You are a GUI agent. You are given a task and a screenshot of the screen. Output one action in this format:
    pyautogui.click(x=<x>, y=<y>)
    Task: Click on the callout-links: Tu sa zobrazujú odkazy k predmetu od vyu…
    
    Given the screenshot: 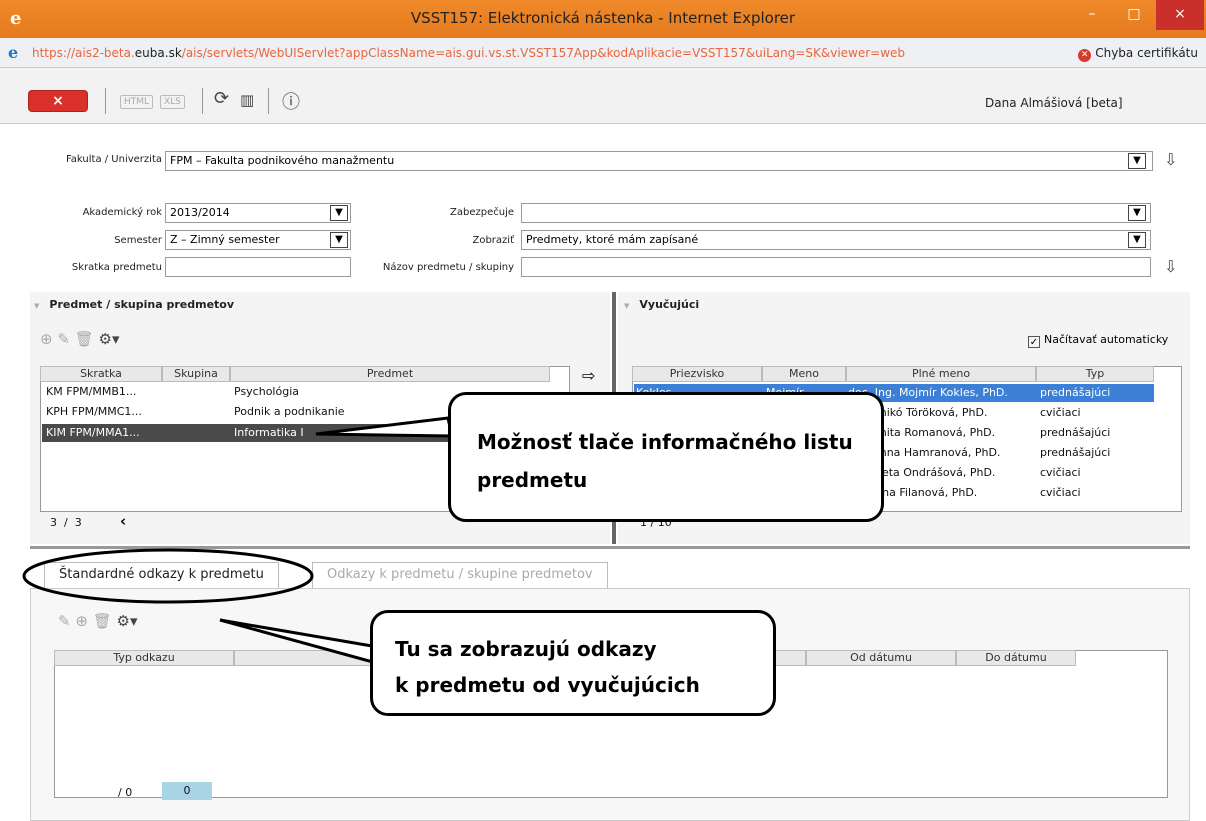 What is the action you would take?
    pyautogui.click(x=573, y=663)
    